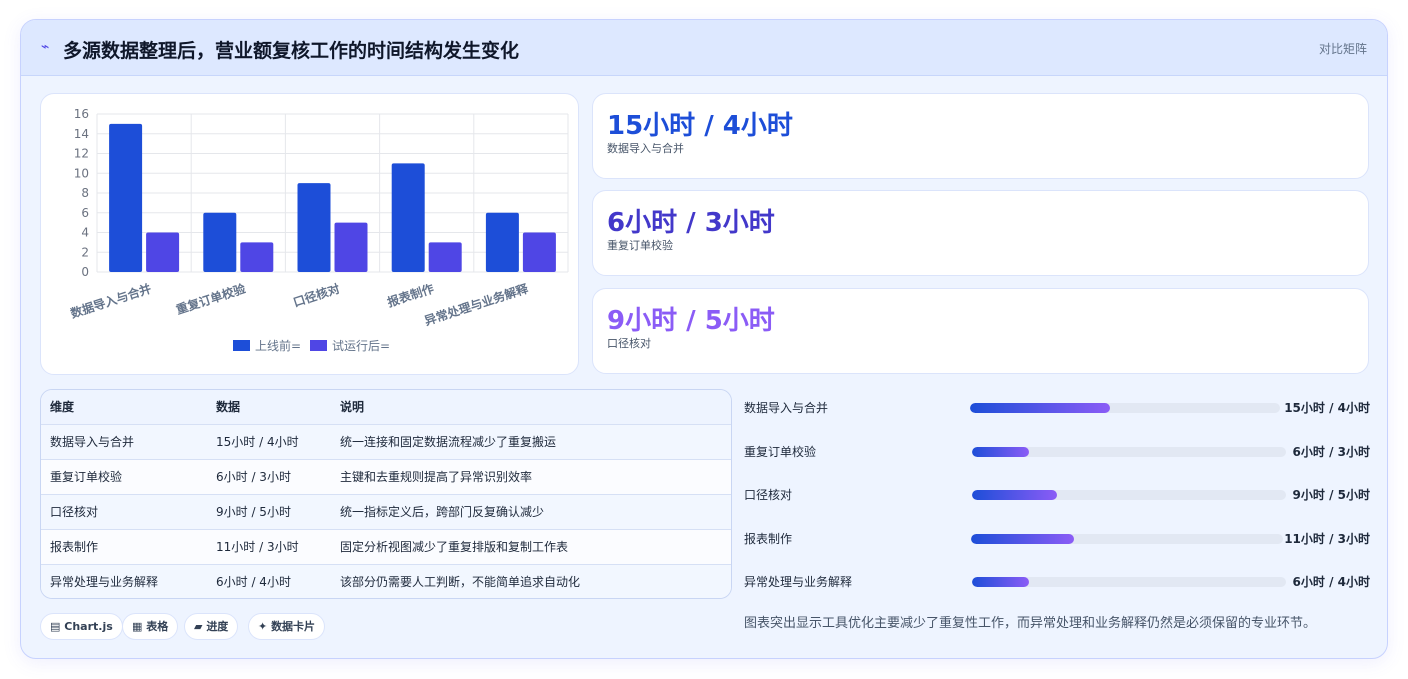 Image resolution: width=1408 pixels, height=679 pixels. I want to click on stat-card-caliber: 9小时 / 5小时 口径核对, so click(980, 331).